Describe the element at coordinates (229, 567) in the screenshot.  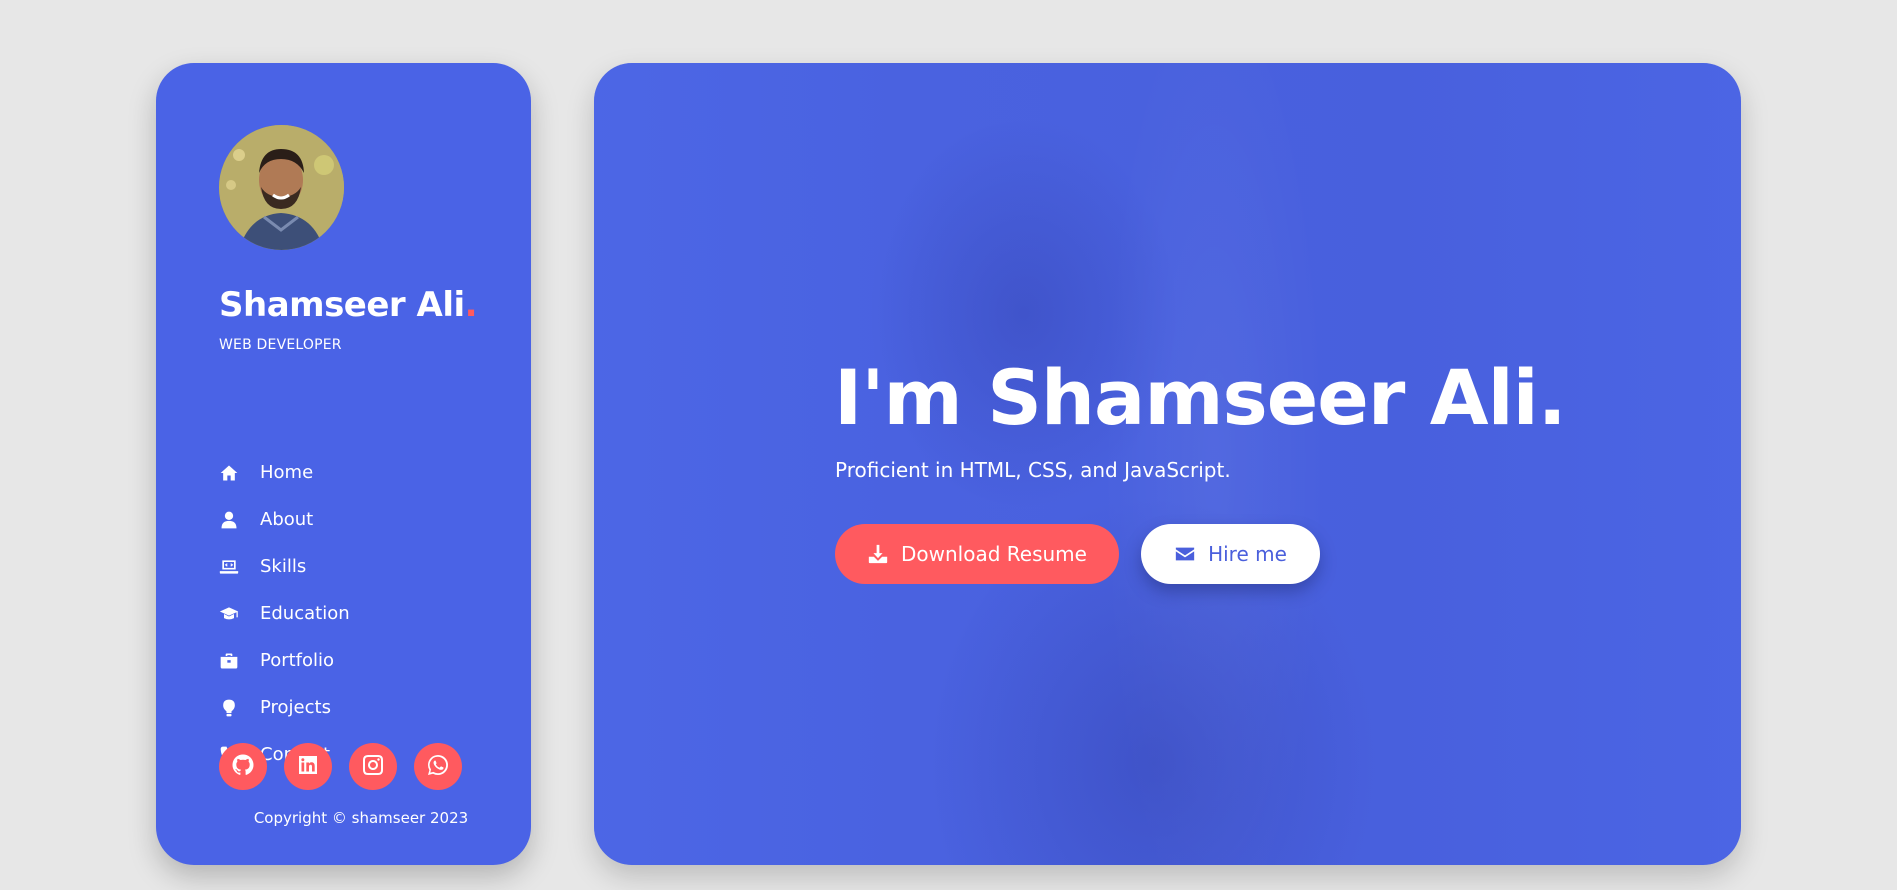
I see `laptop-code-icon` at that location.